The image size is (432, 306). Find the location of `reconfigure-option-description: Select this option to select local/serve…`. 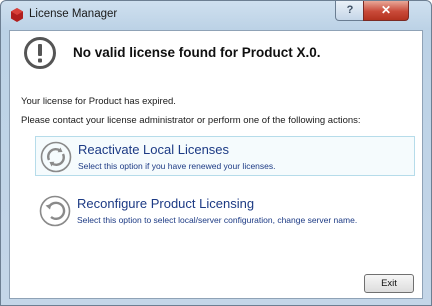

reconfigure-option-description: Select this option to select local/serve… is located at coordinates (217, 220).